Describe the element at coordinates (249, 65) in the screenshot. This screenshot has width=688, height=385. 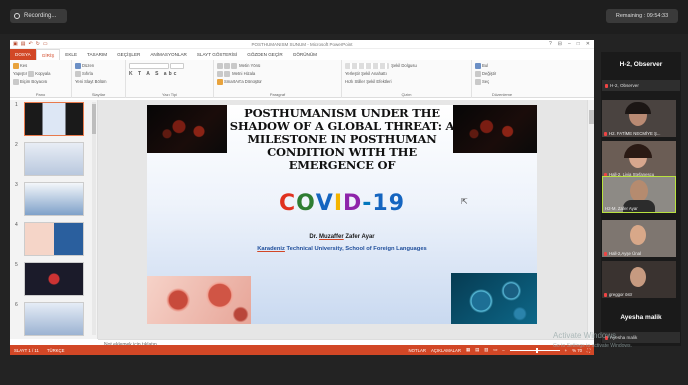
I see `text-direction-button: Metin Yönü` at that location.